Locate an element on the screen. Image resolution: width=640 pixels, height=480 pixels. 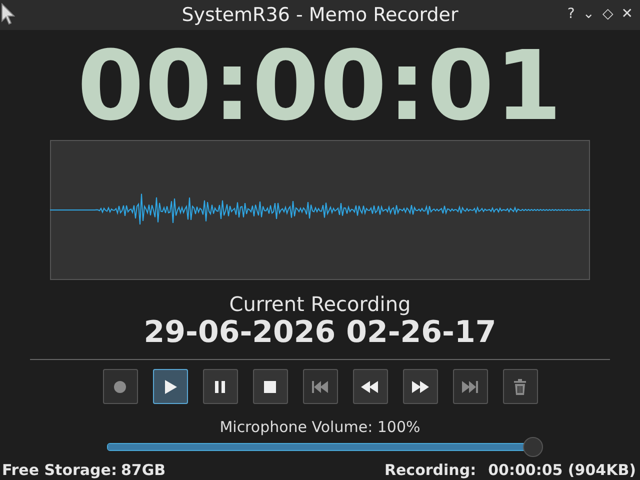
storage-value: 87GB is located at coordinates (143, 470).